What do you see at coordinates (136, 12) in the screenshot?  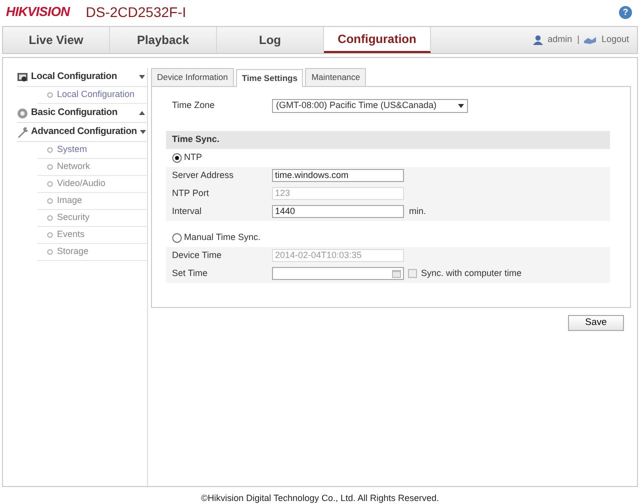 I see `model-name: DS-2CD2532F-I` at bounding box center [136, 12].